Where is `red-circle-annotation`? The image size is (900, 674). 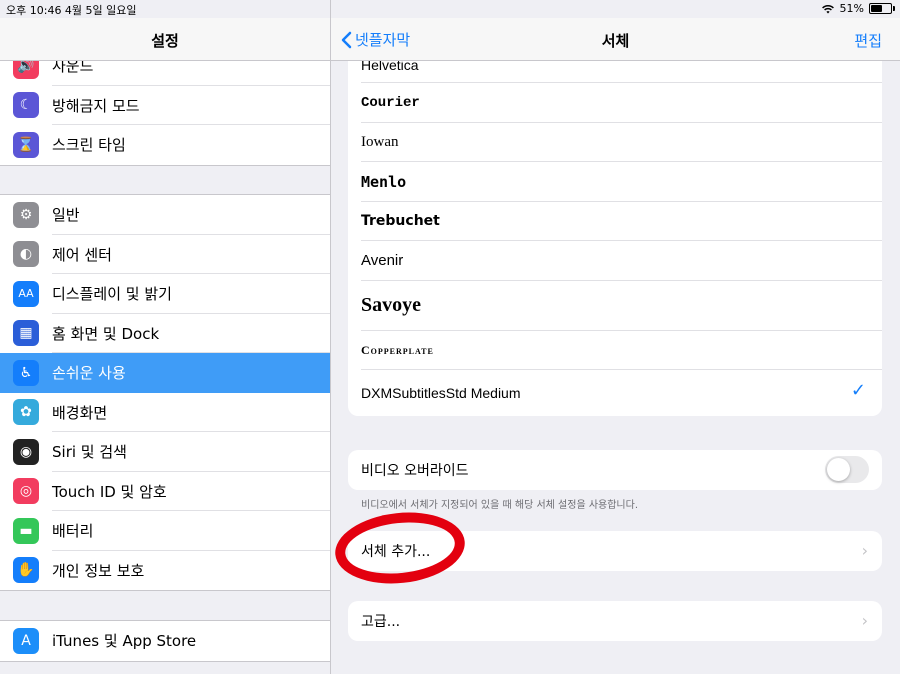 red-circle-annotation is located at coordinates (400, 548).